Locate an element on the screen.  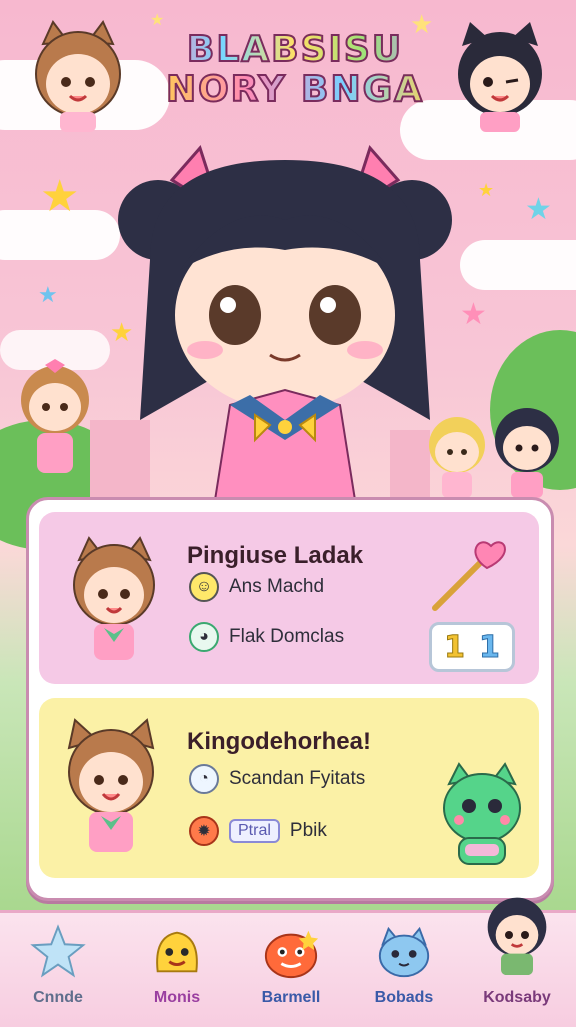
orange-monster-icon is located at coordinates (291, 954).